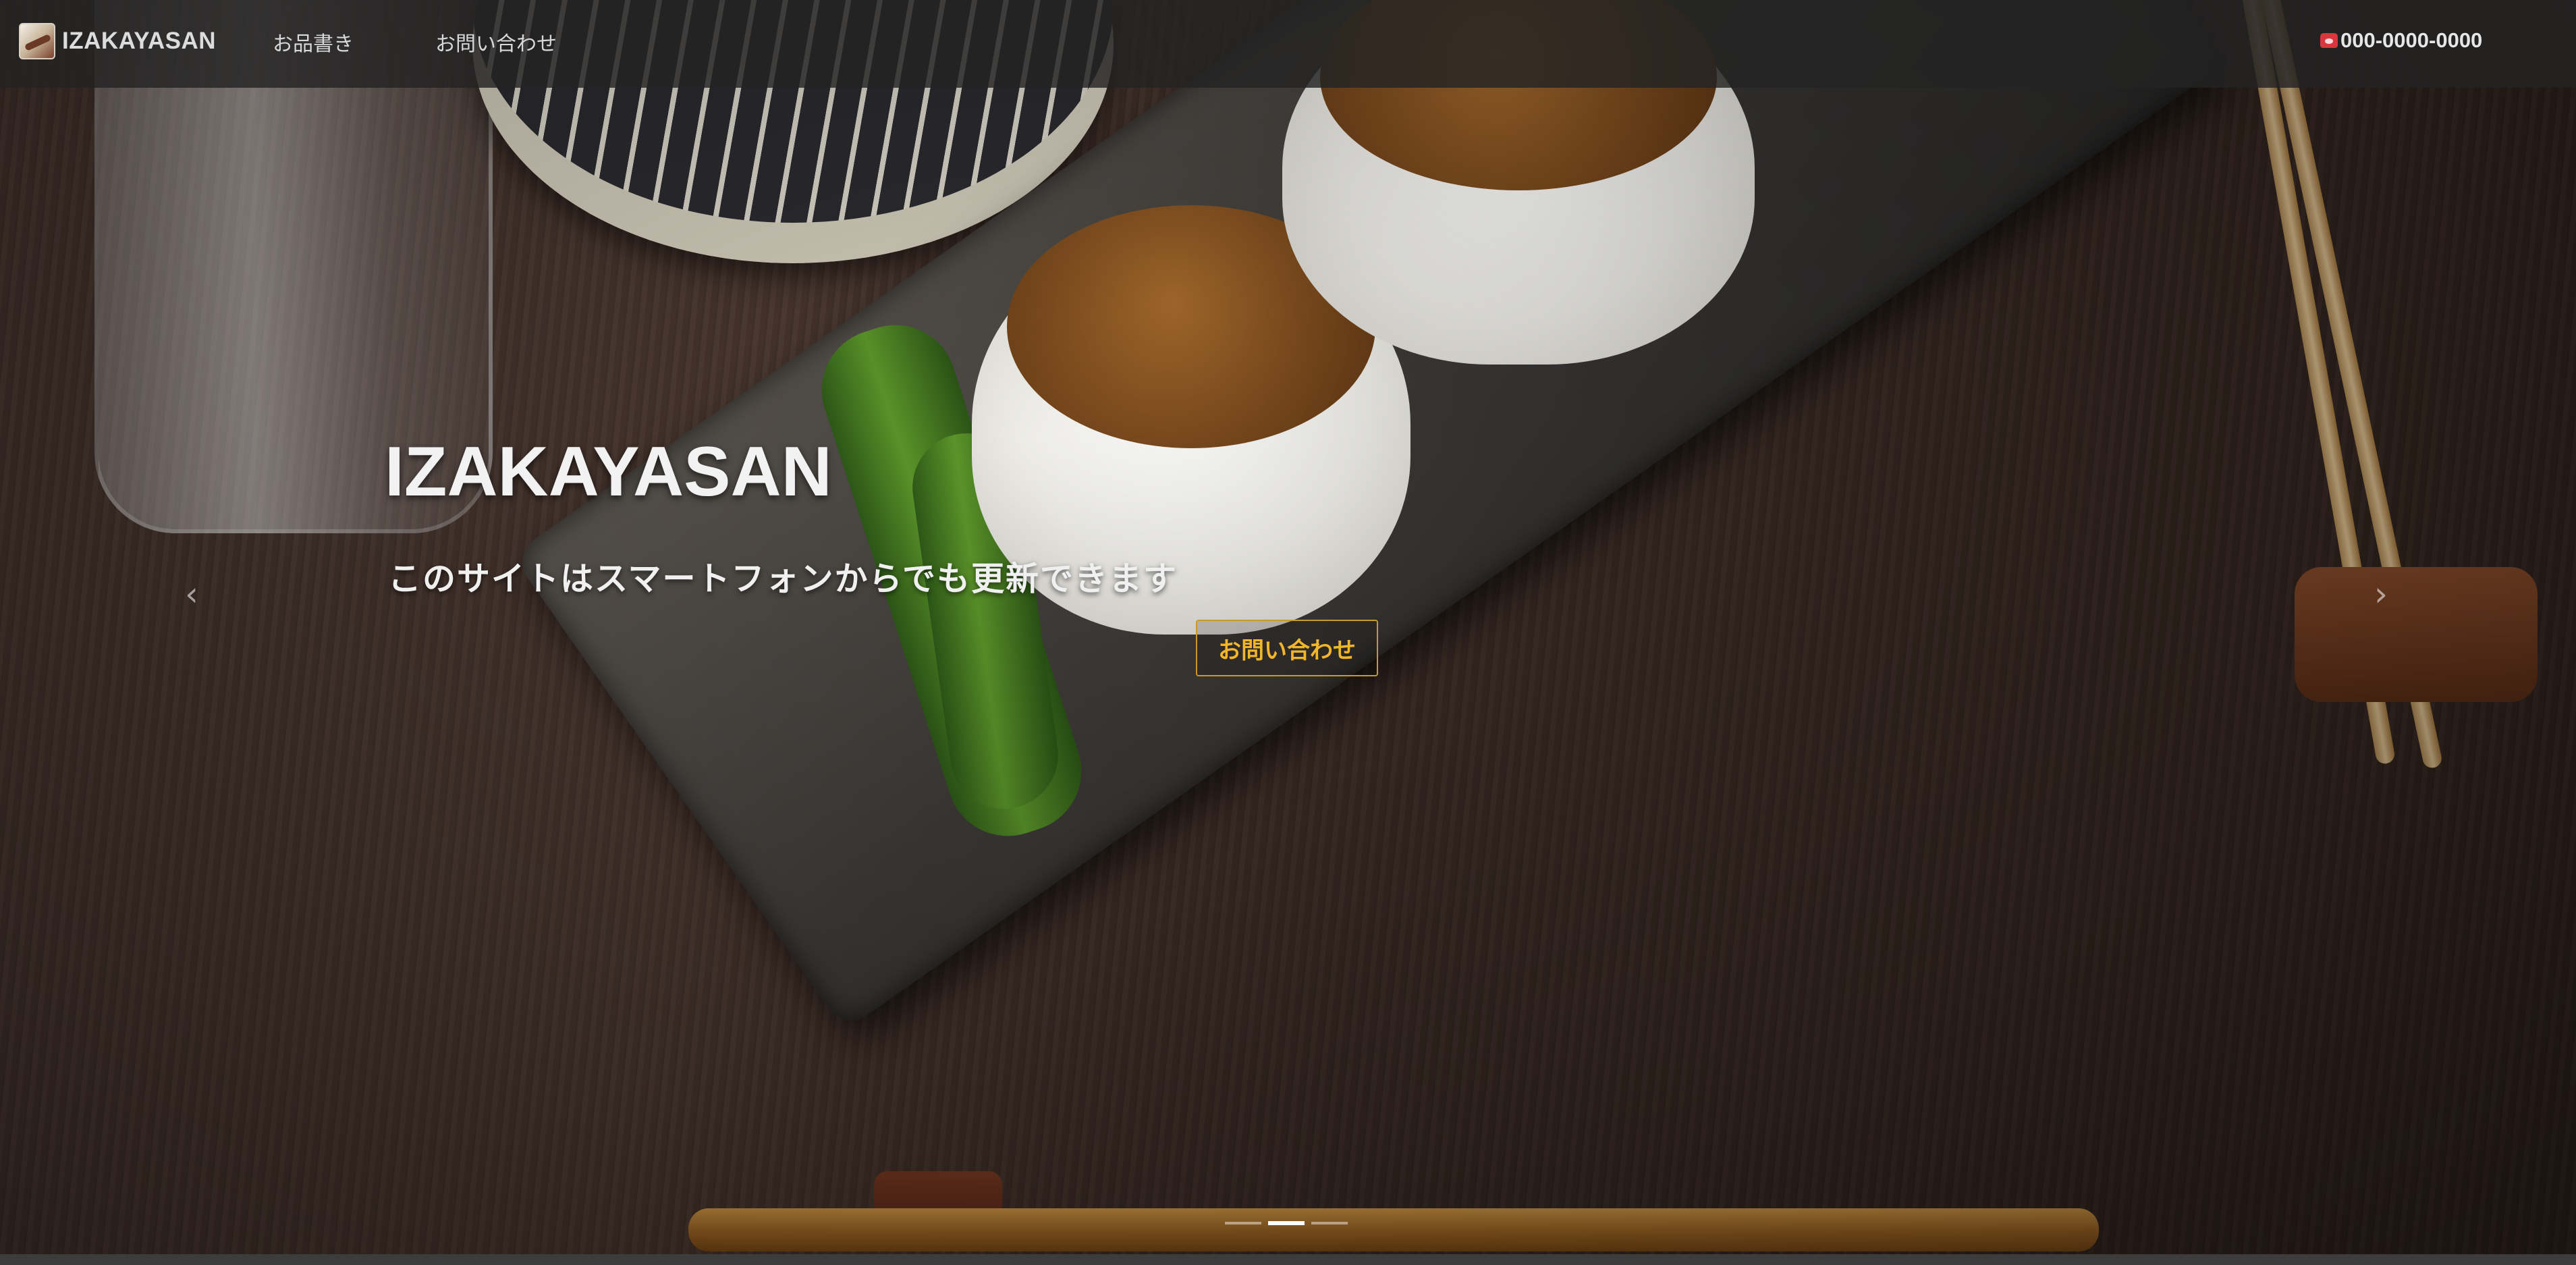  What do you see at coordinates (139, 41) in the screenshot?
I see `brand-name: IZAKAYASAN` at bounding box center [139, 41].